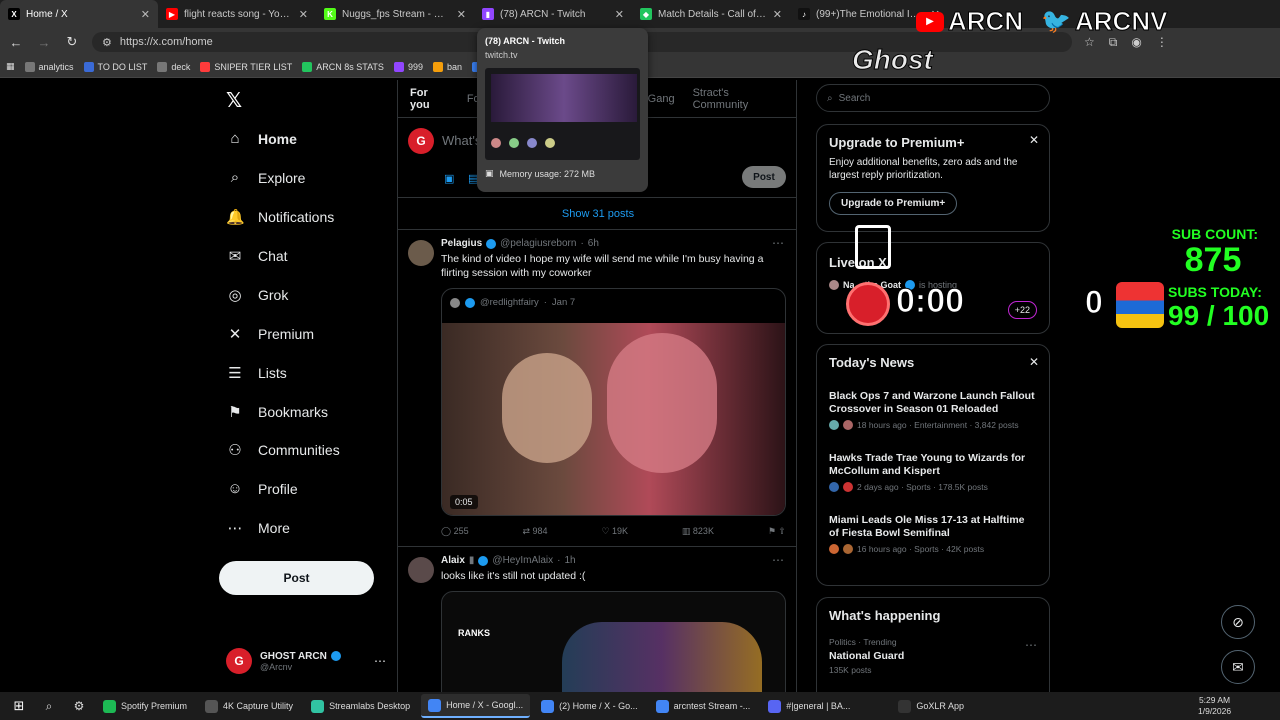  I want to click on browser-tab: ▶ flight reacts song - YouTube ✕, so click(237, 14).